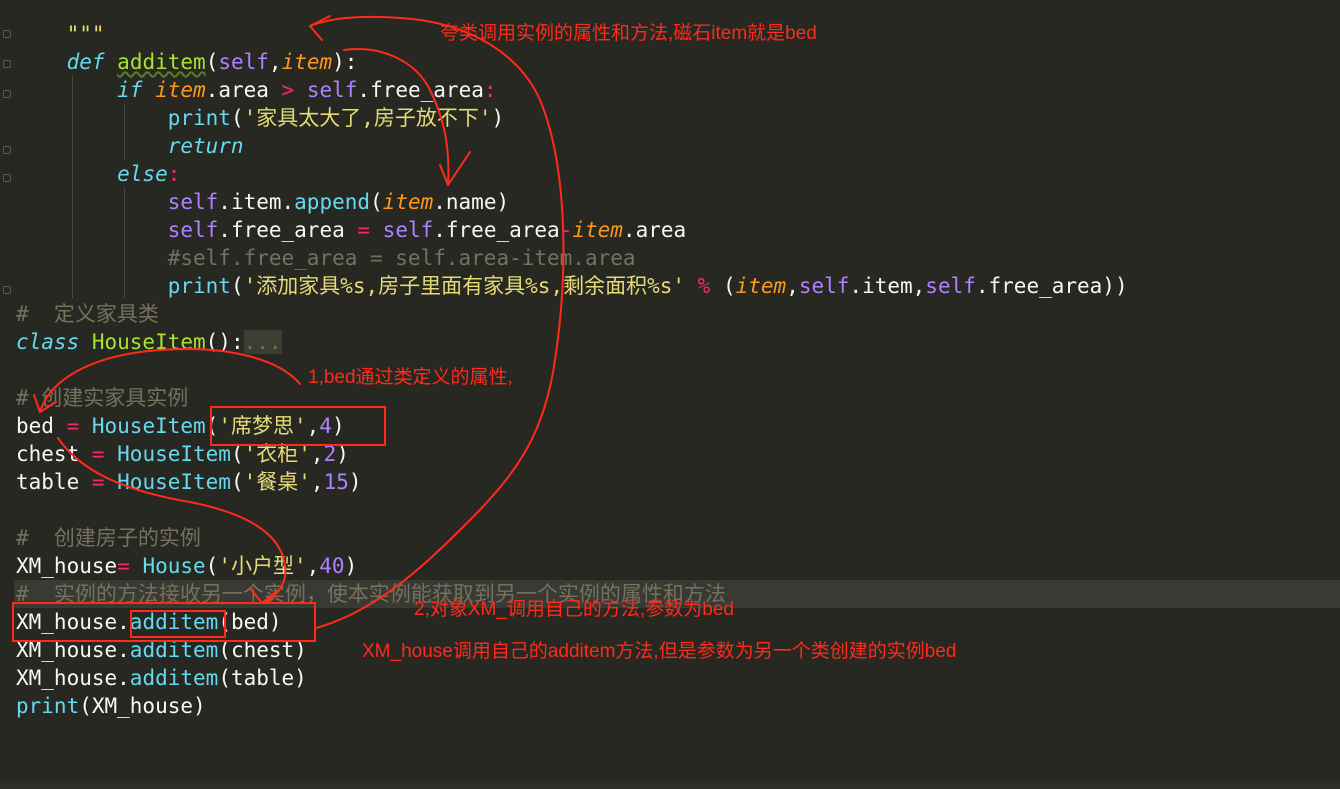  What do you see at coordinates (205, 146) in the screenshot?
I see `keyword: return` at bounding box center [205, 146].